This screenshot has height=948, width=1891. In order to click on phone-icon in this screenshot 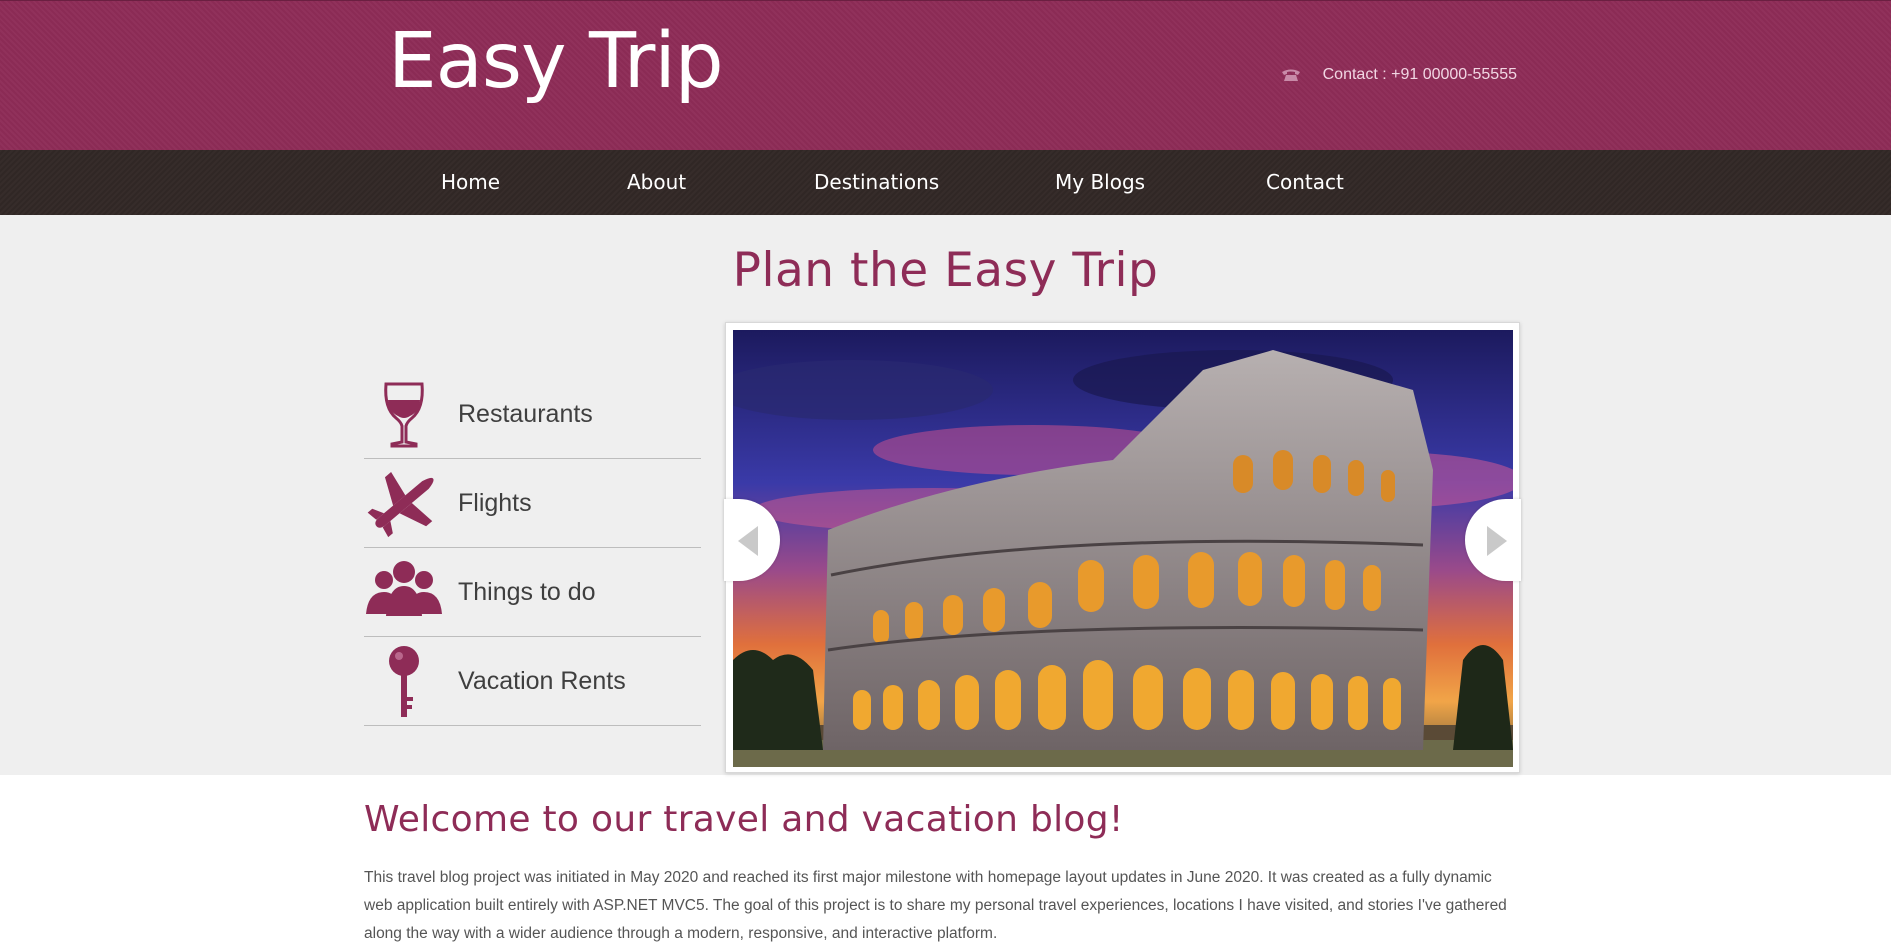, I will do `click(1291, 75)`.